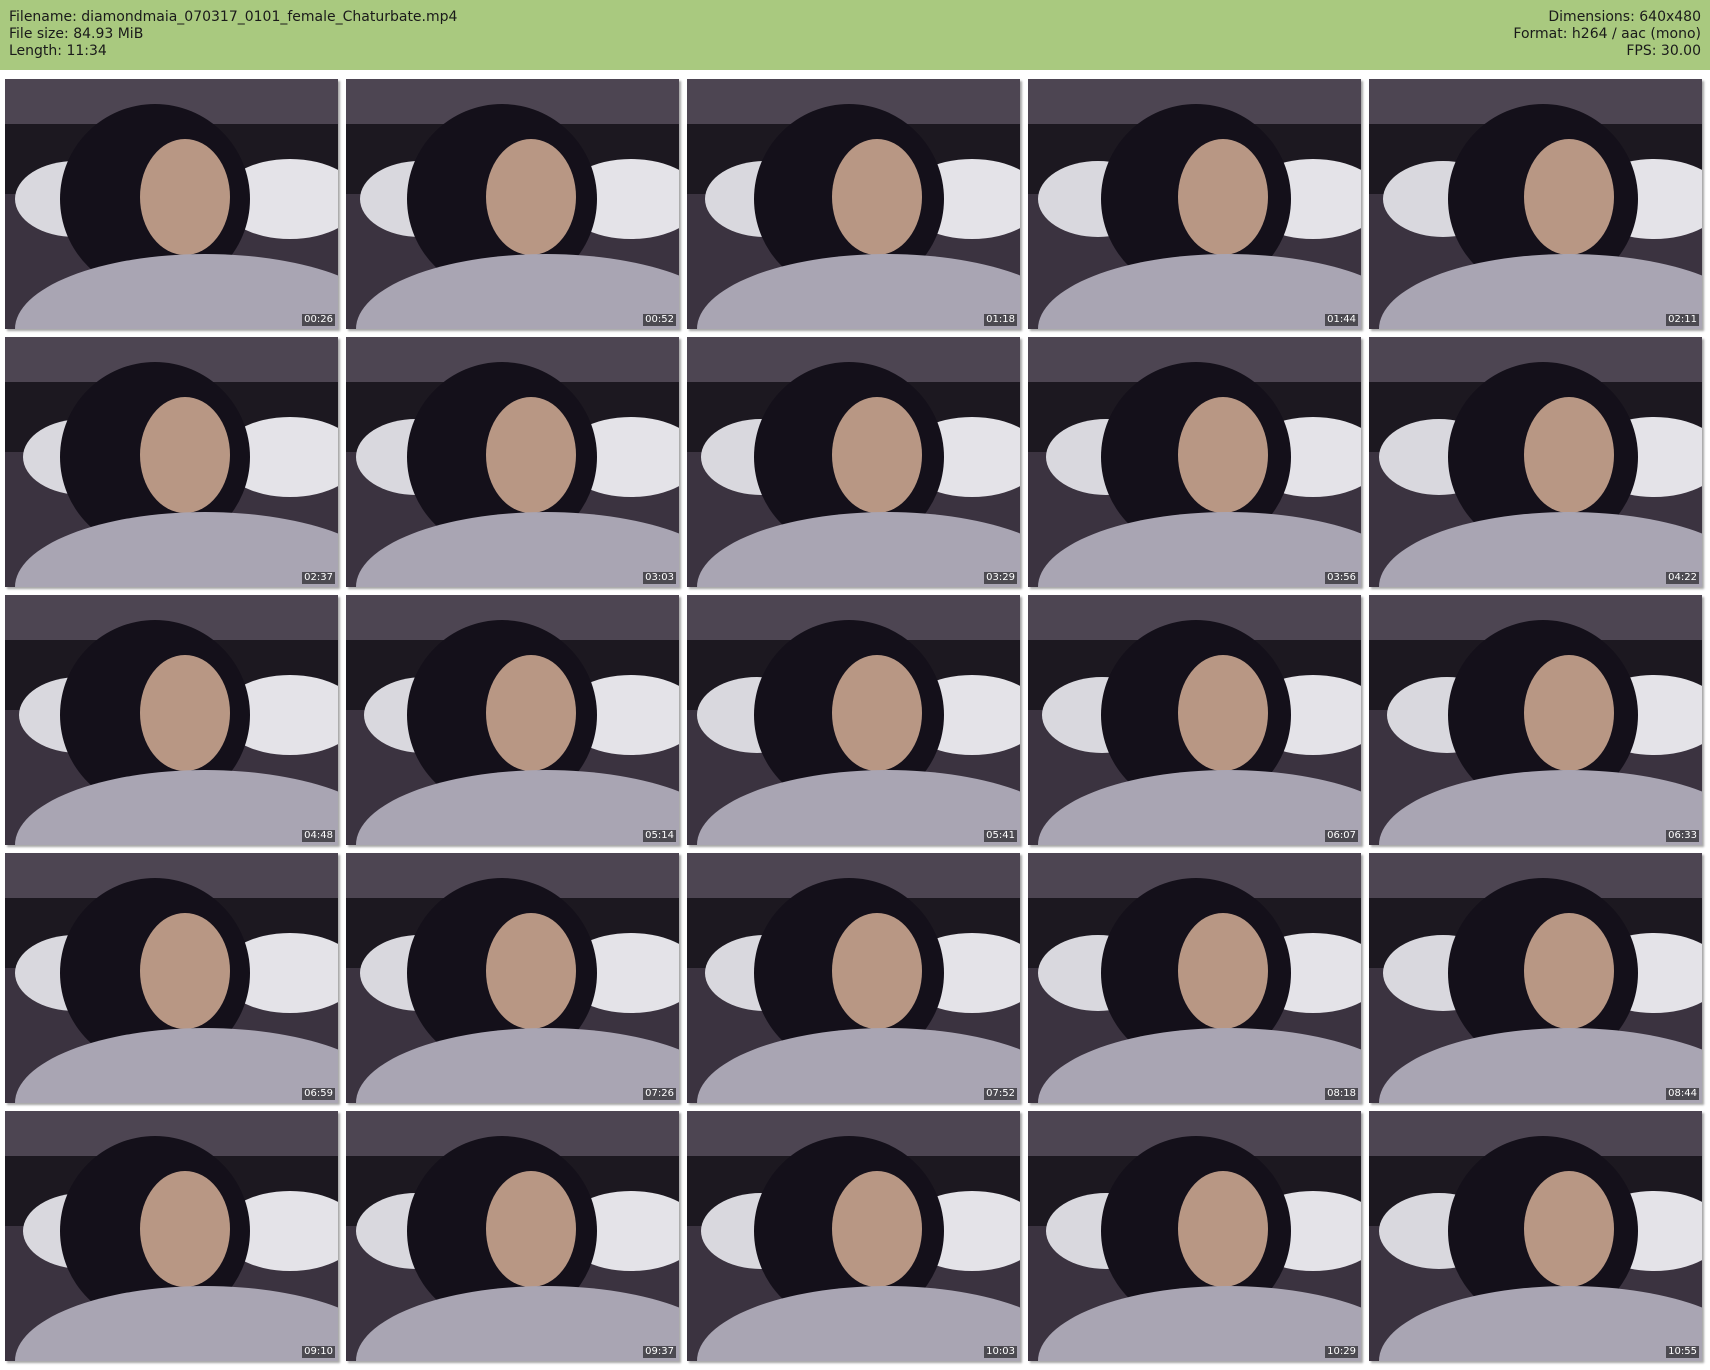 The height and width of the screenshot is (1370, 1710). What do you see at coordinates (659, 320) in the screenshot?
I see `thumbnail-timestamp: 00:52` at bounding box center [659, 320].